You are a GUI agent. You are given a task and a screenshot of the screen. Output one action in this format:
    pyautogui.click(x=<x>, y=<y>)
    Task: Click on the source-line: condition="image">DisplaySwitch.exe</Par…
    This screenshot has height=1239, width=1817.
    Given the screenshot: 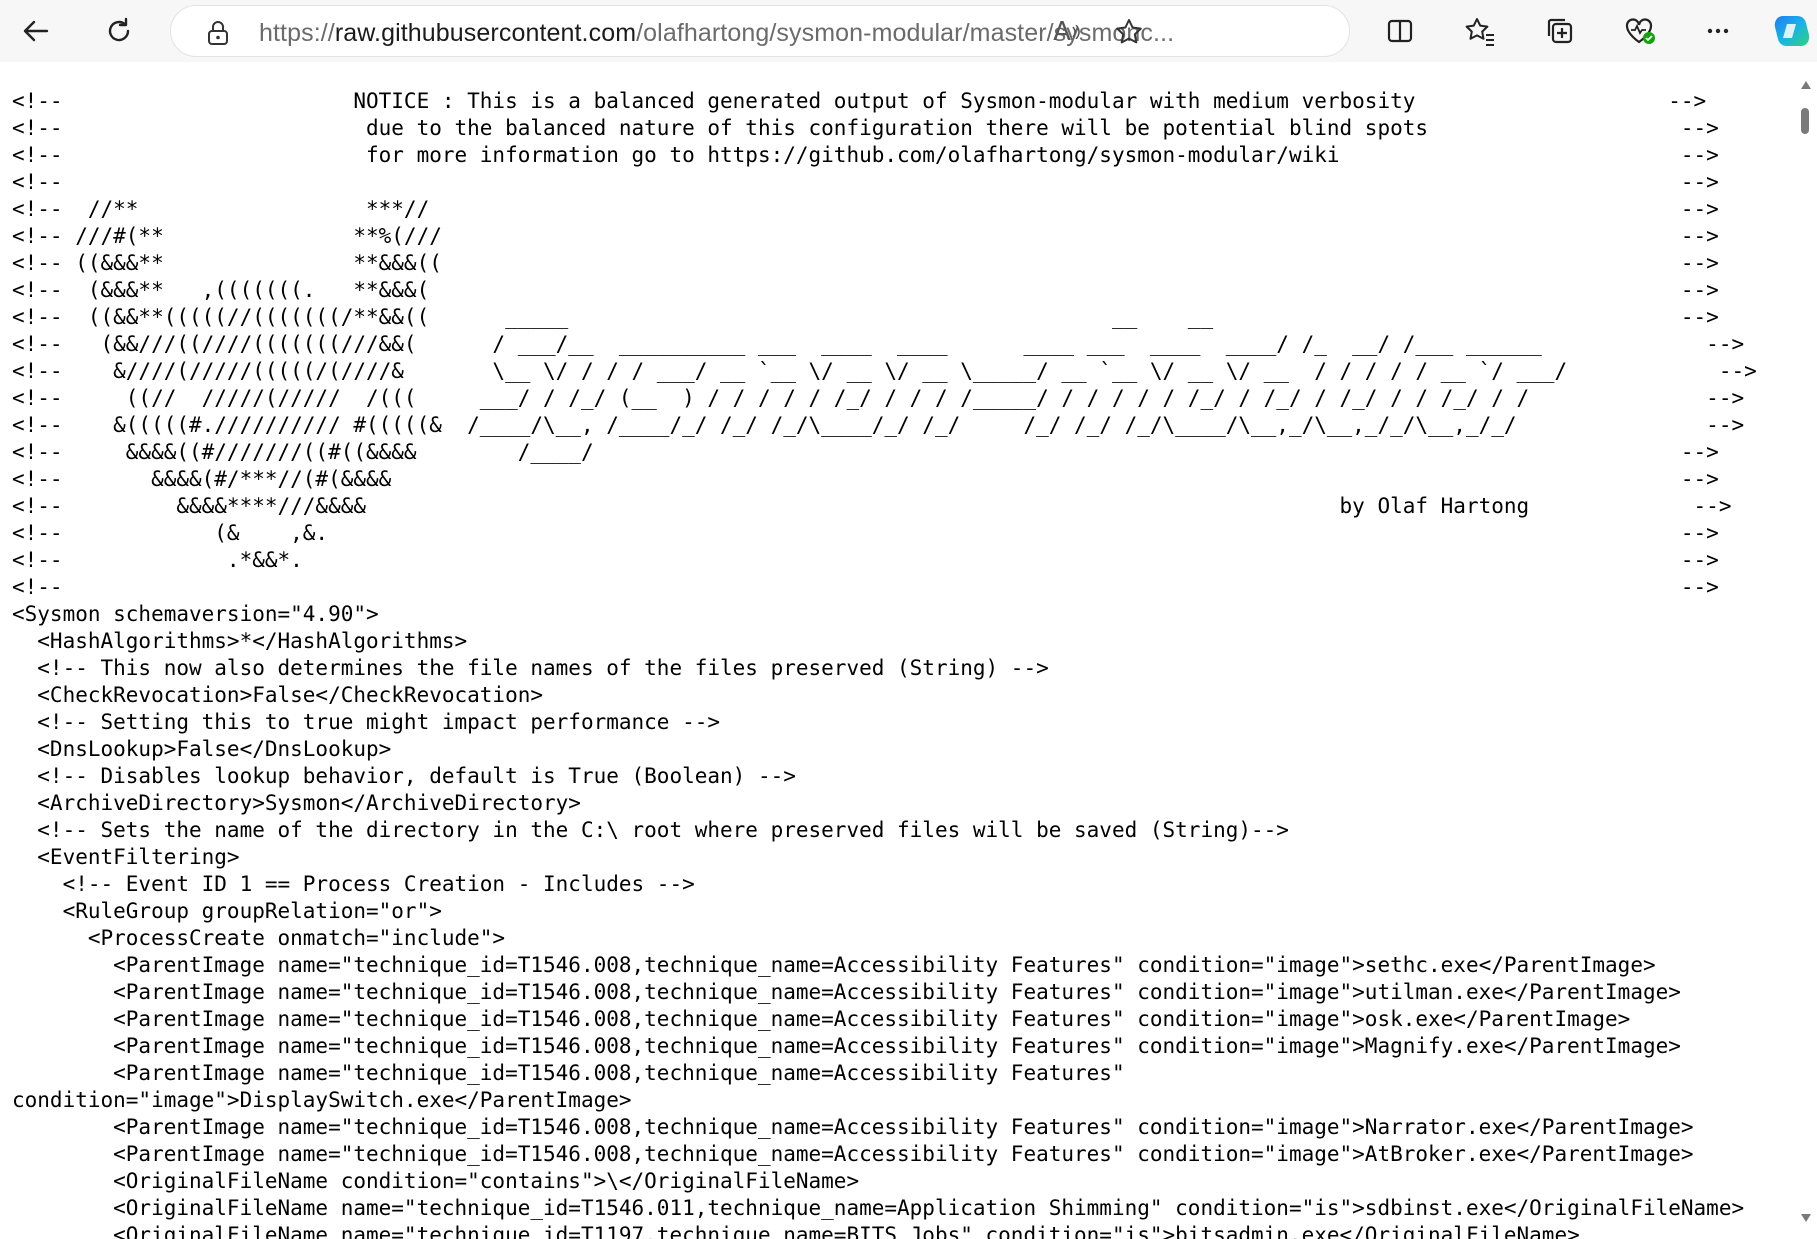 What is the action you would take?
    pyautogui.click(x=322, y=1100)
    